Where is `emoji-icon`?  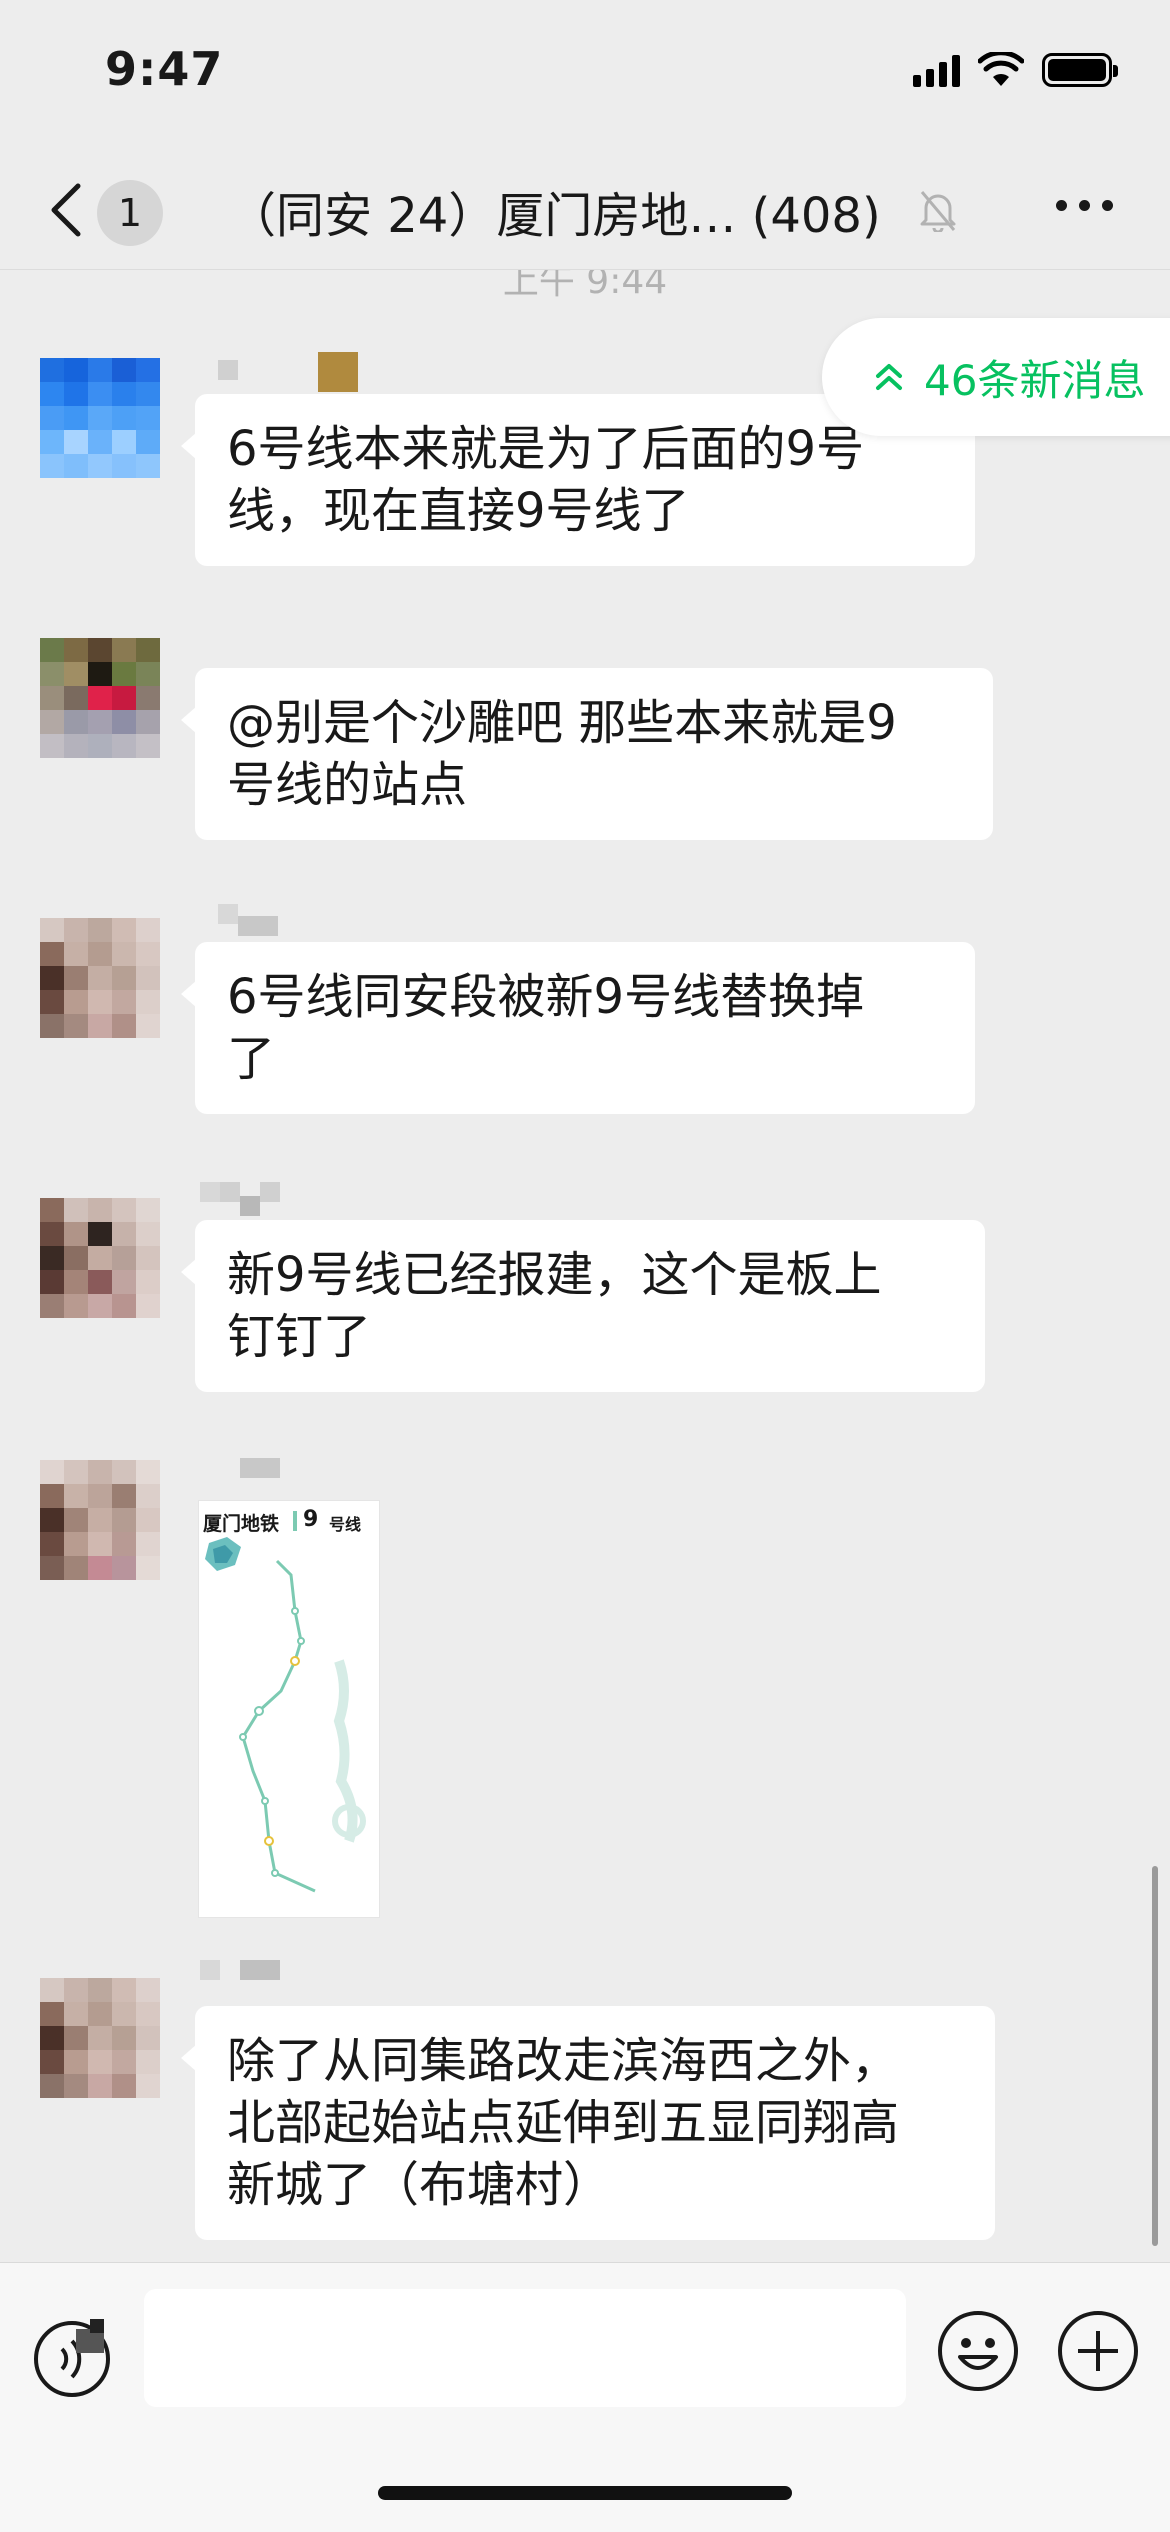
emoji-icon is located at coordinates (978, 2351).